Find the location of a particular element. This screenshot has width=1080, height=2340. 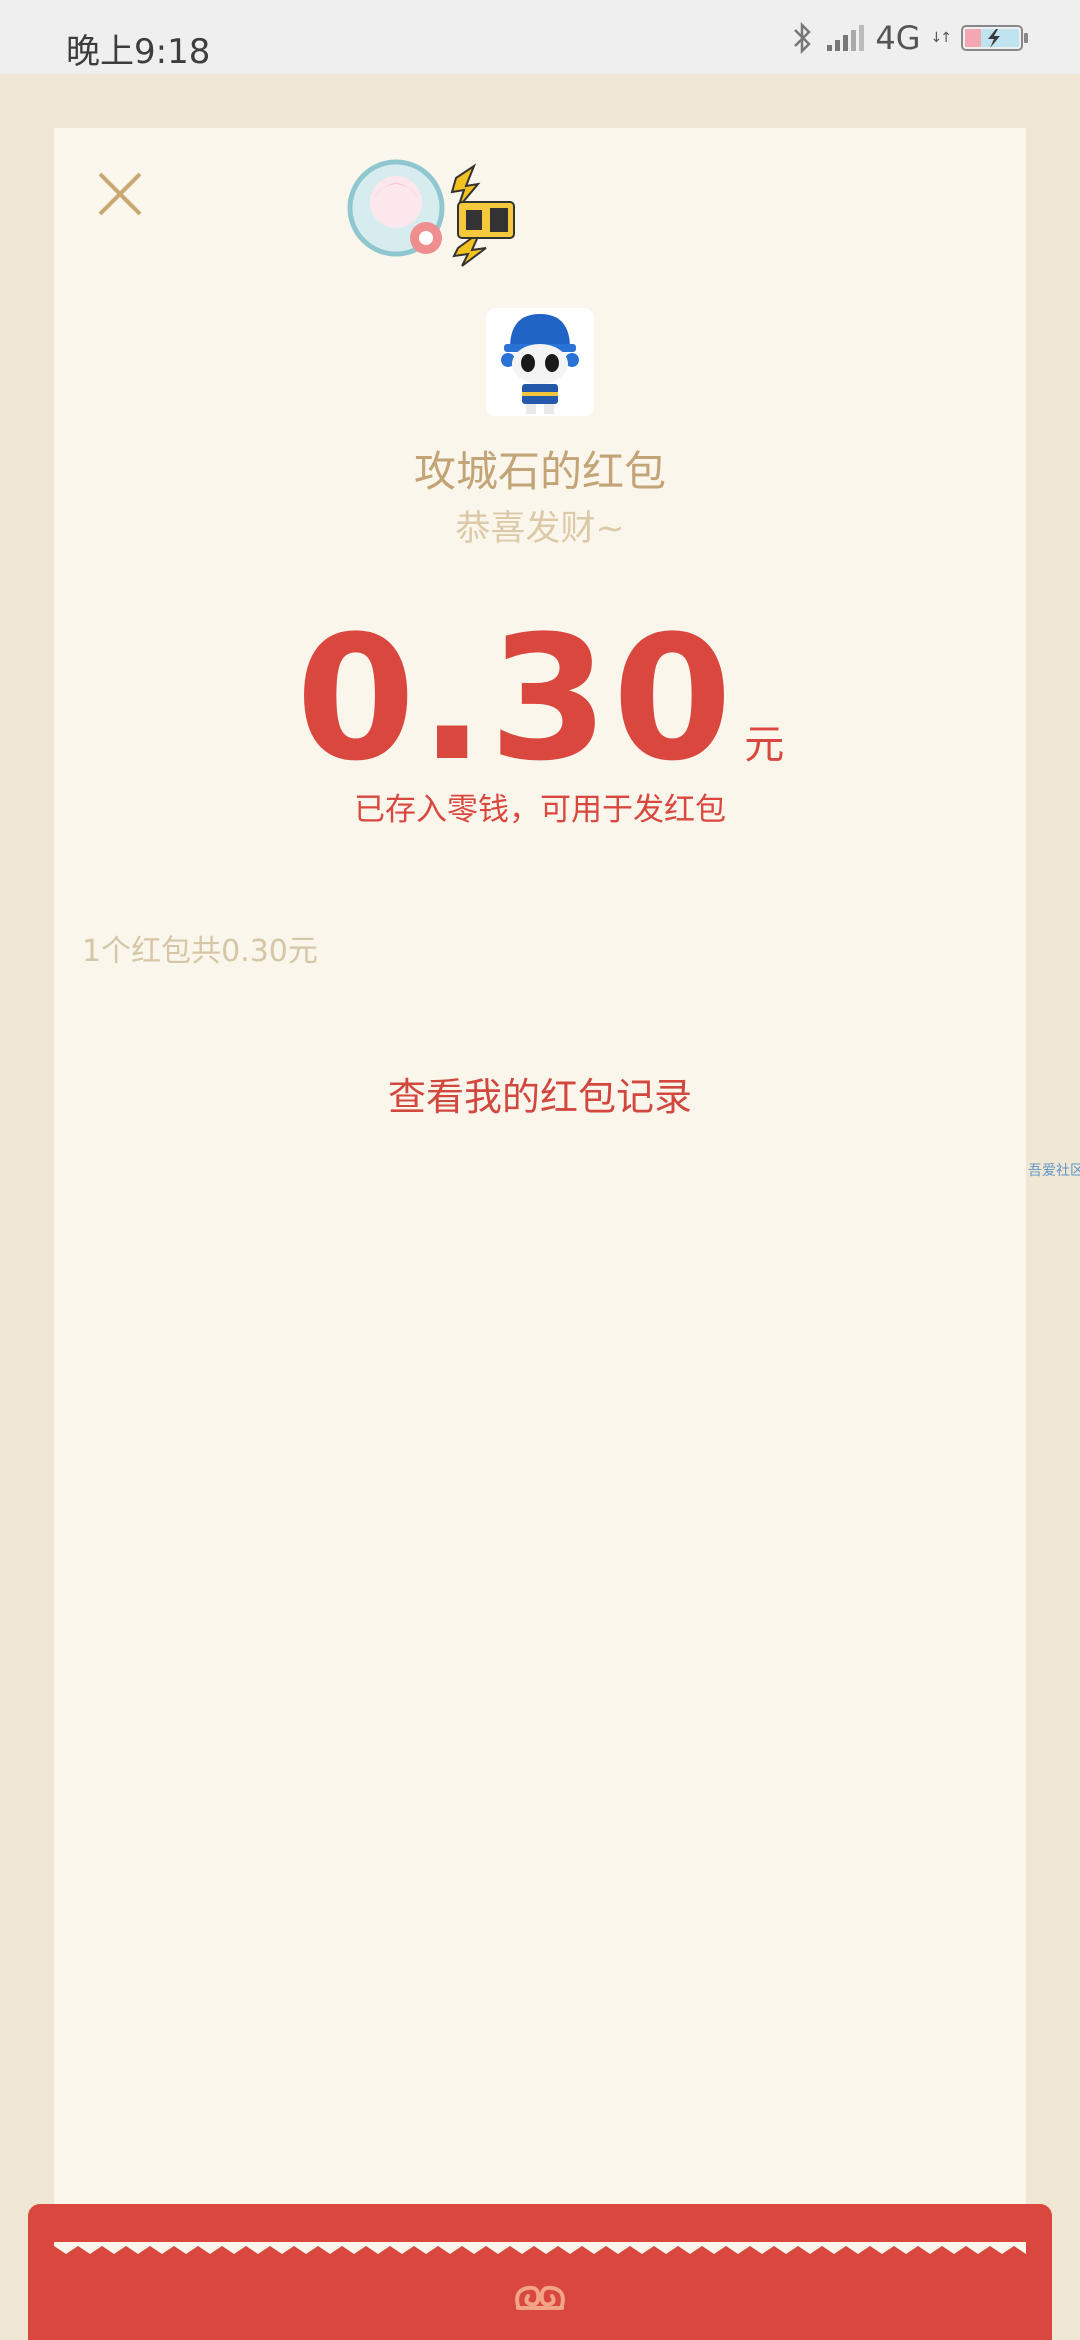

amount-display: 0.30 元 is located at coordinates (540, 698).